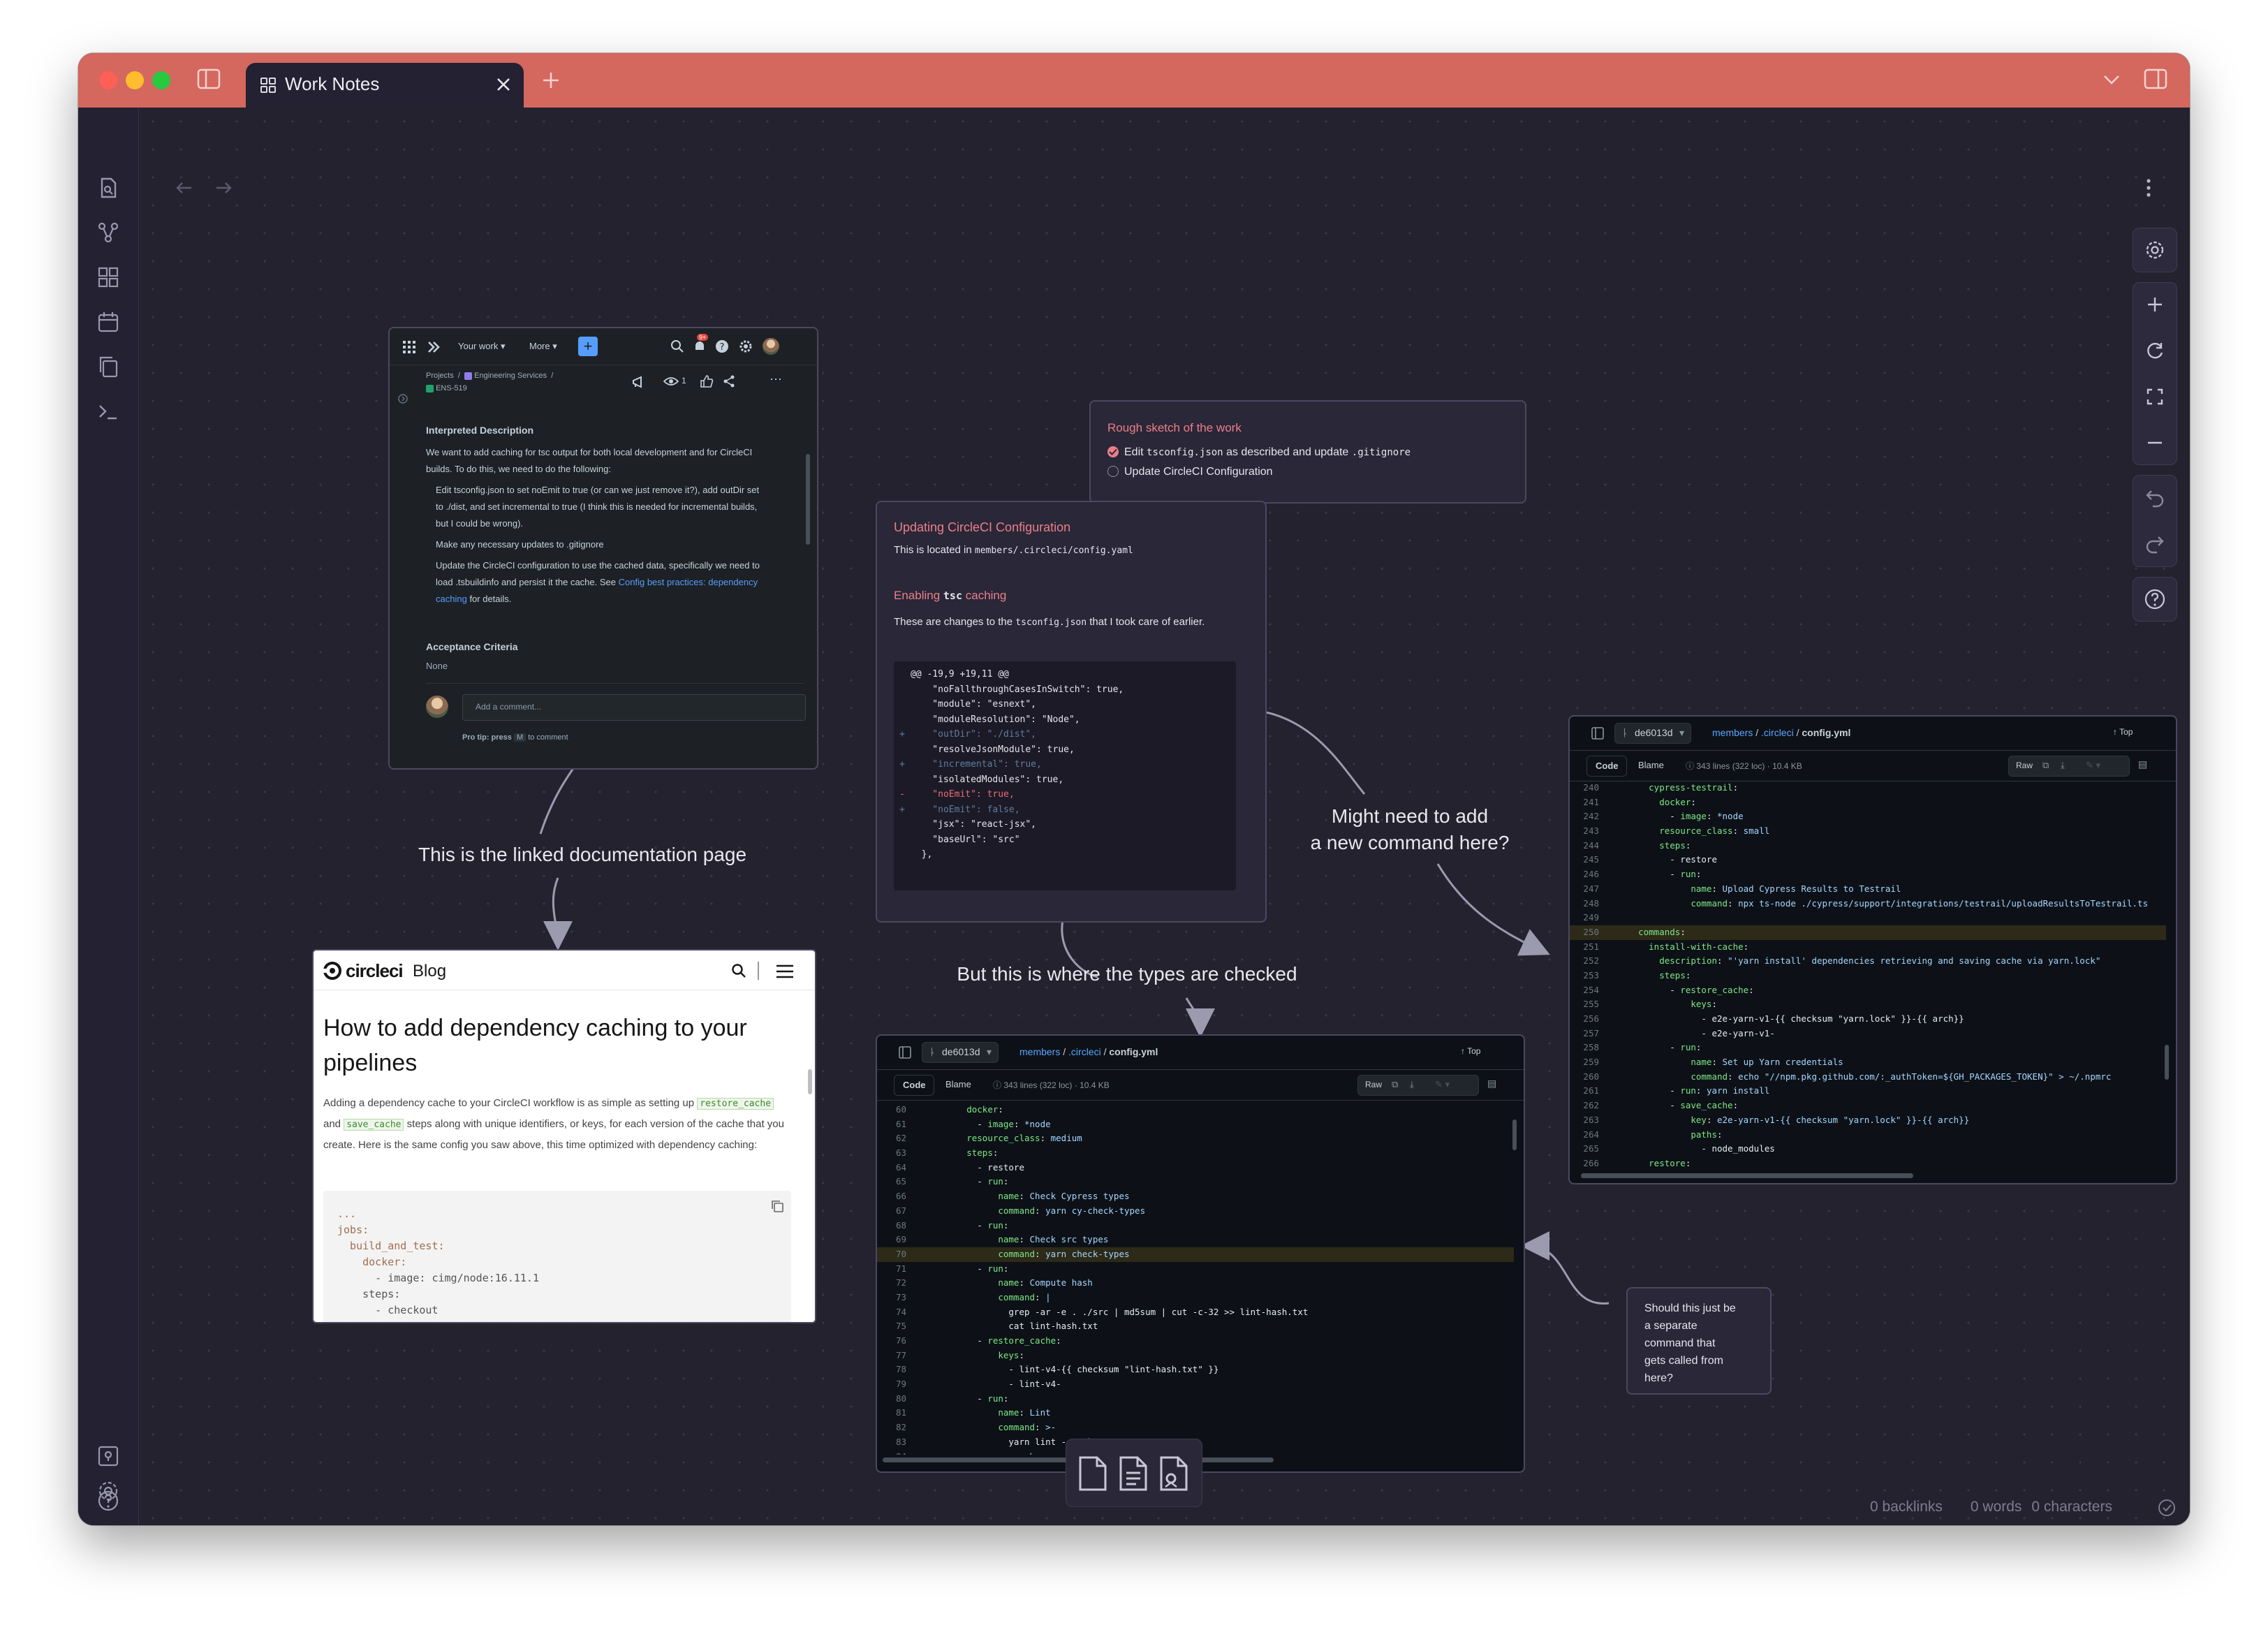 Image resolution: width=2268 pixels, height=1630 pixels. I want to click on line-number: 82, so click(891, 1427).